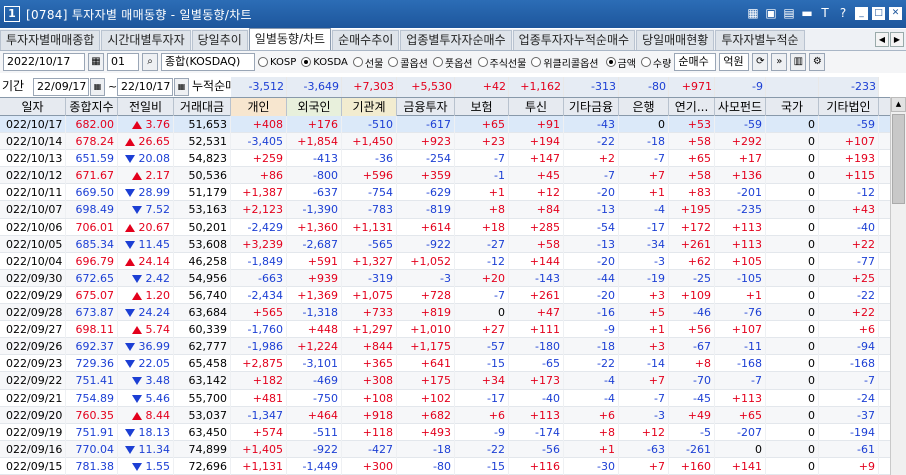  What do you see at coordinates (760, 62) in the screenshot?
I see `query-icon: ⟳` at bounding box center [760, 62].